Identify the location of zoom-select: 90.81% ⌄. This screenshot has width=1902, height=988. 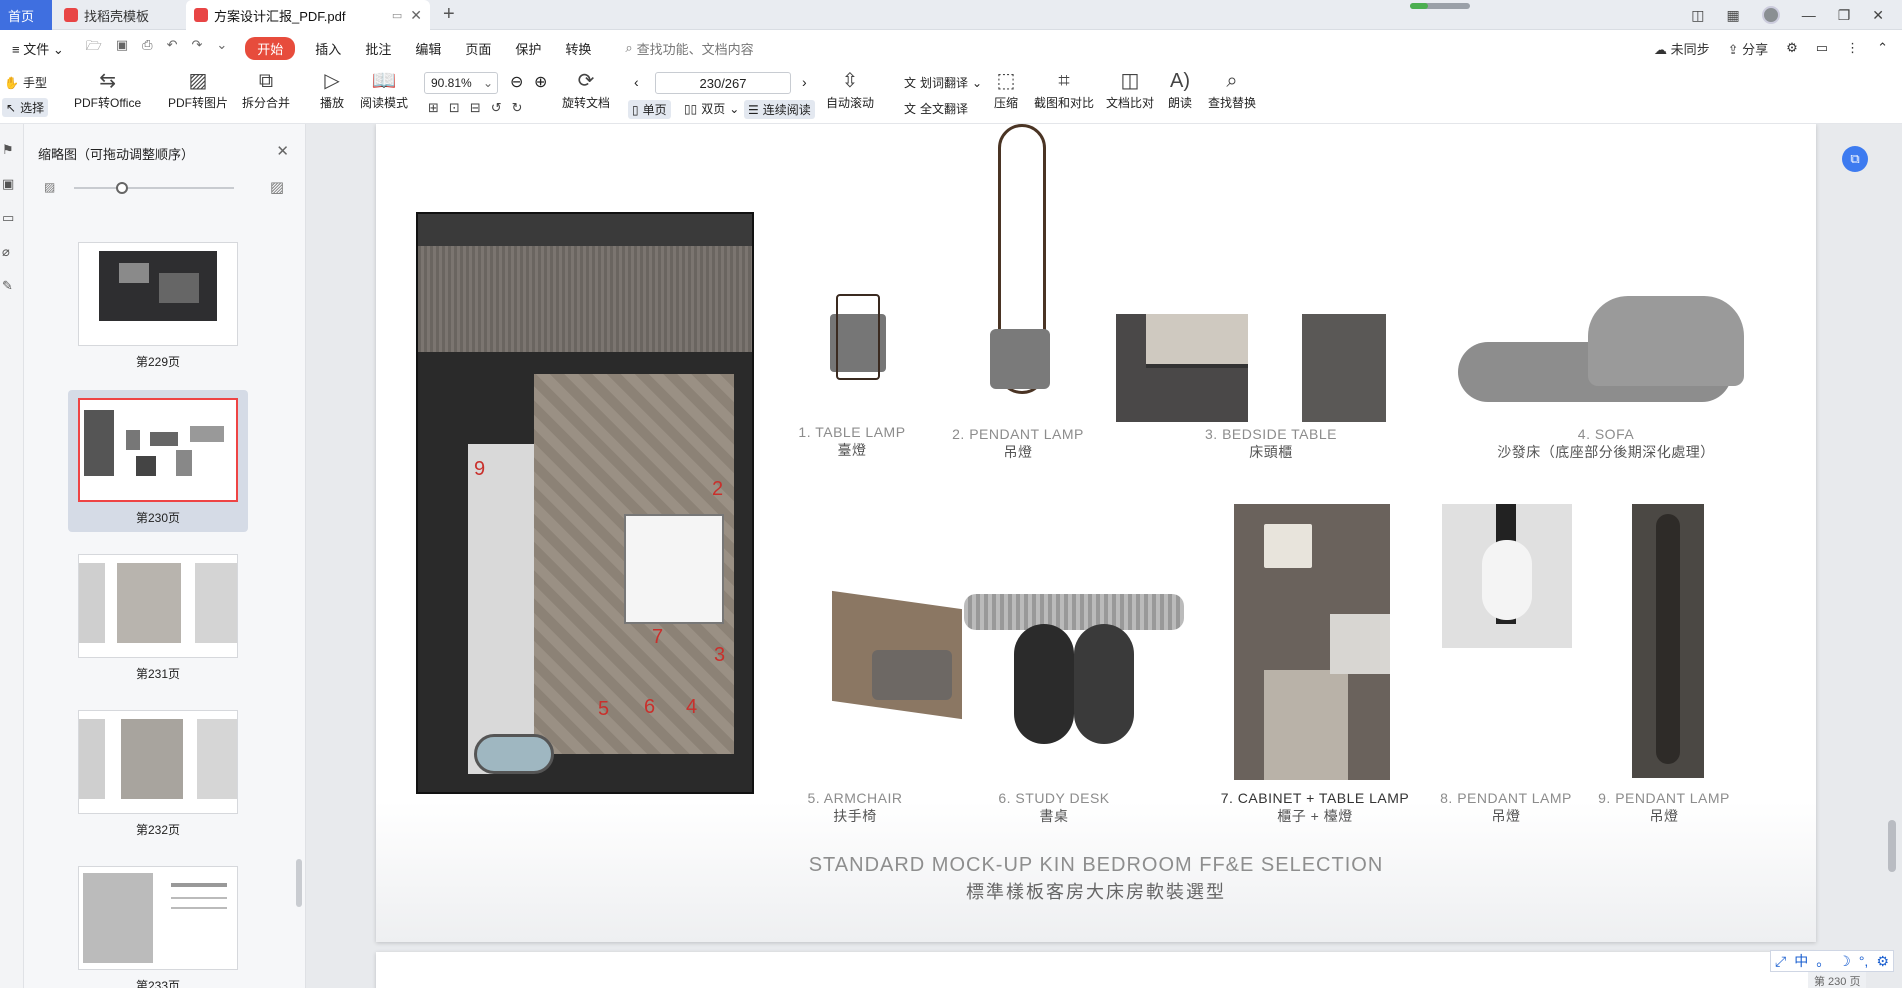
(461, 83).